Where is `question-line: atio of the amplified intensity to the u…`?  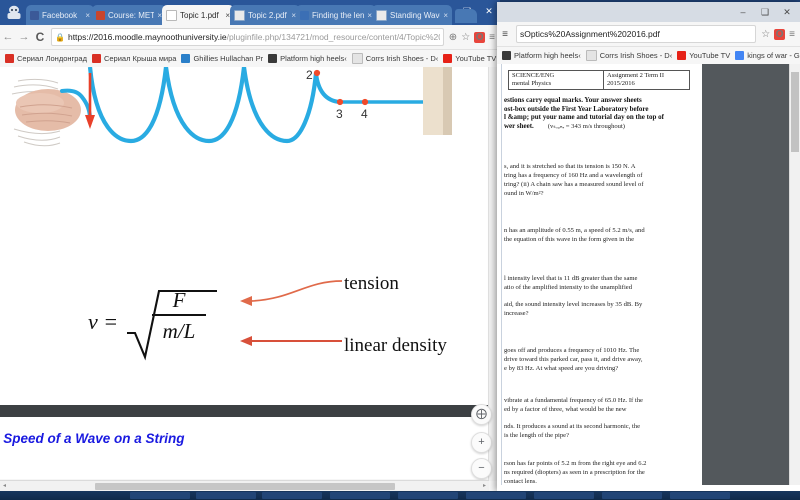
question-line: atio of the amplified intensity to the u… is located at coordinates (568, 287).